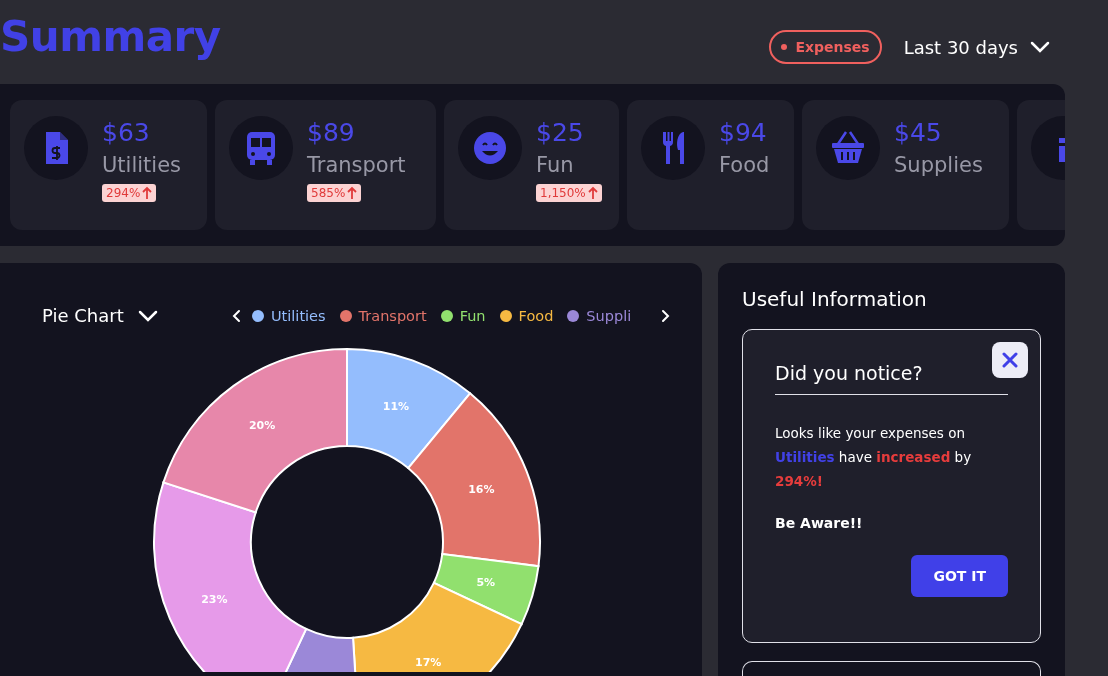  Describe the element at coordinates (825, 47) in the screenshot. I see `expenses-filter-tag: Expenses` at that location.